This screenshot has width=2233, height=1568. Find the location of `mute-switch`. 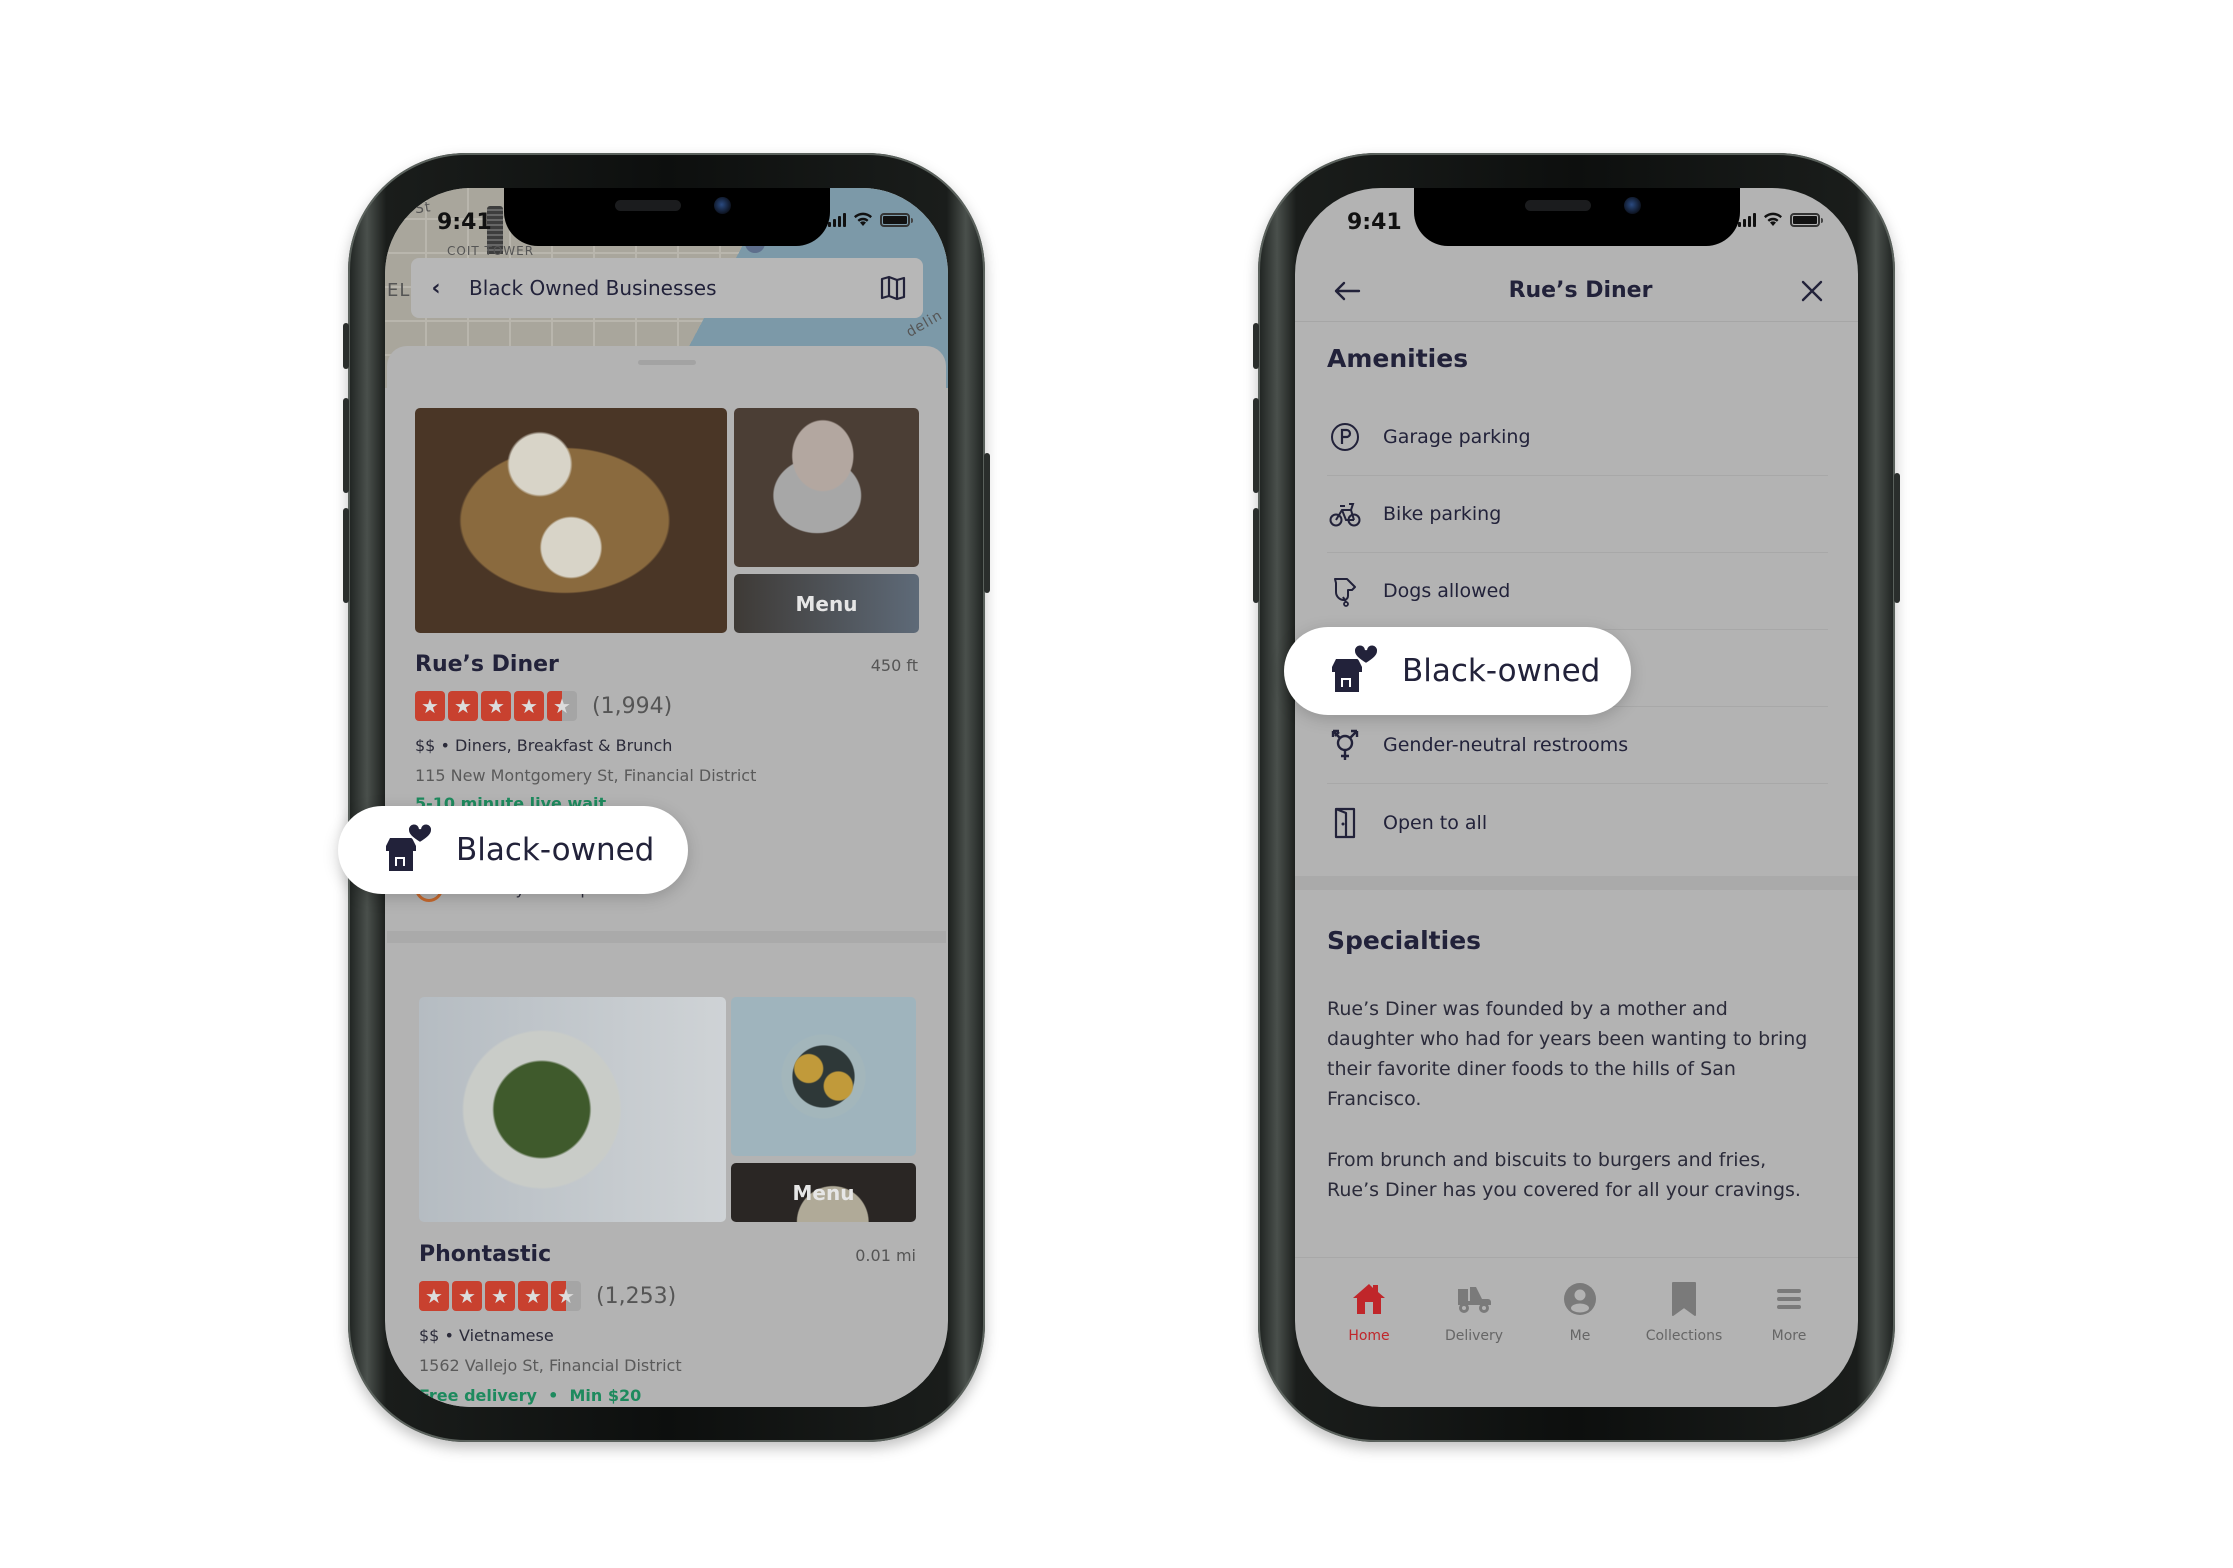

mute-switch is located at coordinates (346, 346).